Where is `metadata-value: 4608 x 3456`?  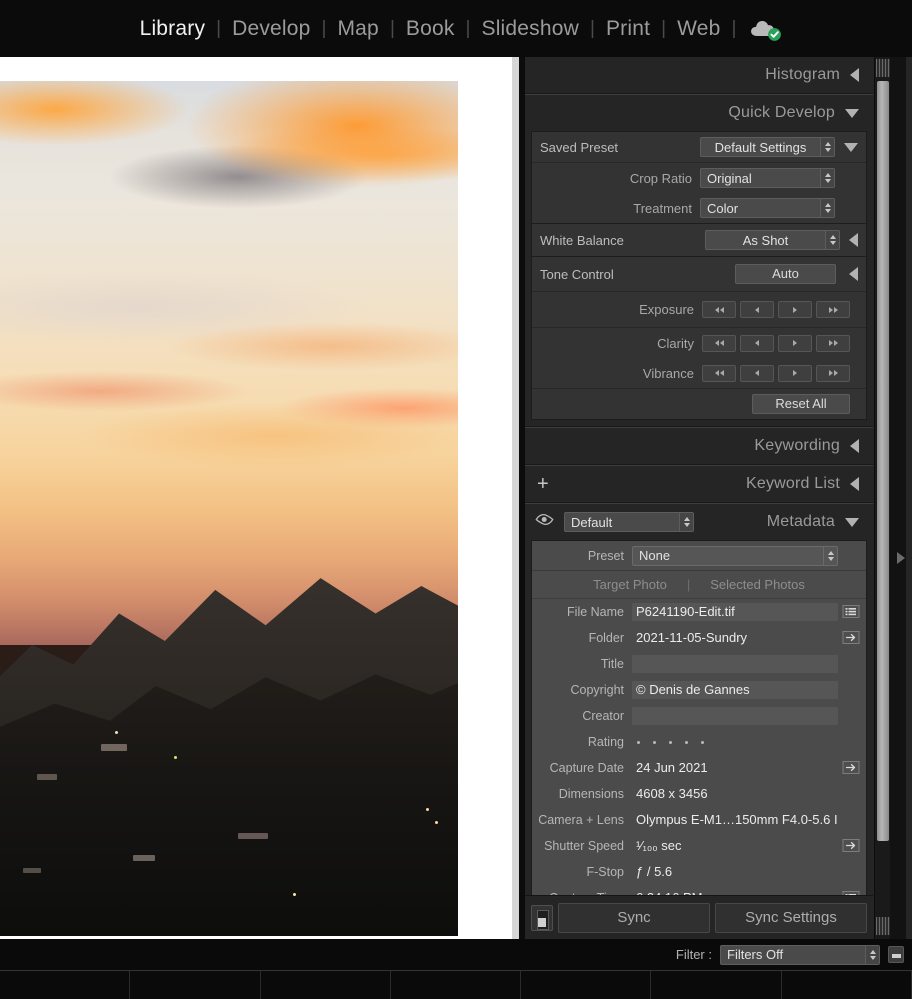 metadata-value: 4608 x 3456 is located at coordinates (735, 794).